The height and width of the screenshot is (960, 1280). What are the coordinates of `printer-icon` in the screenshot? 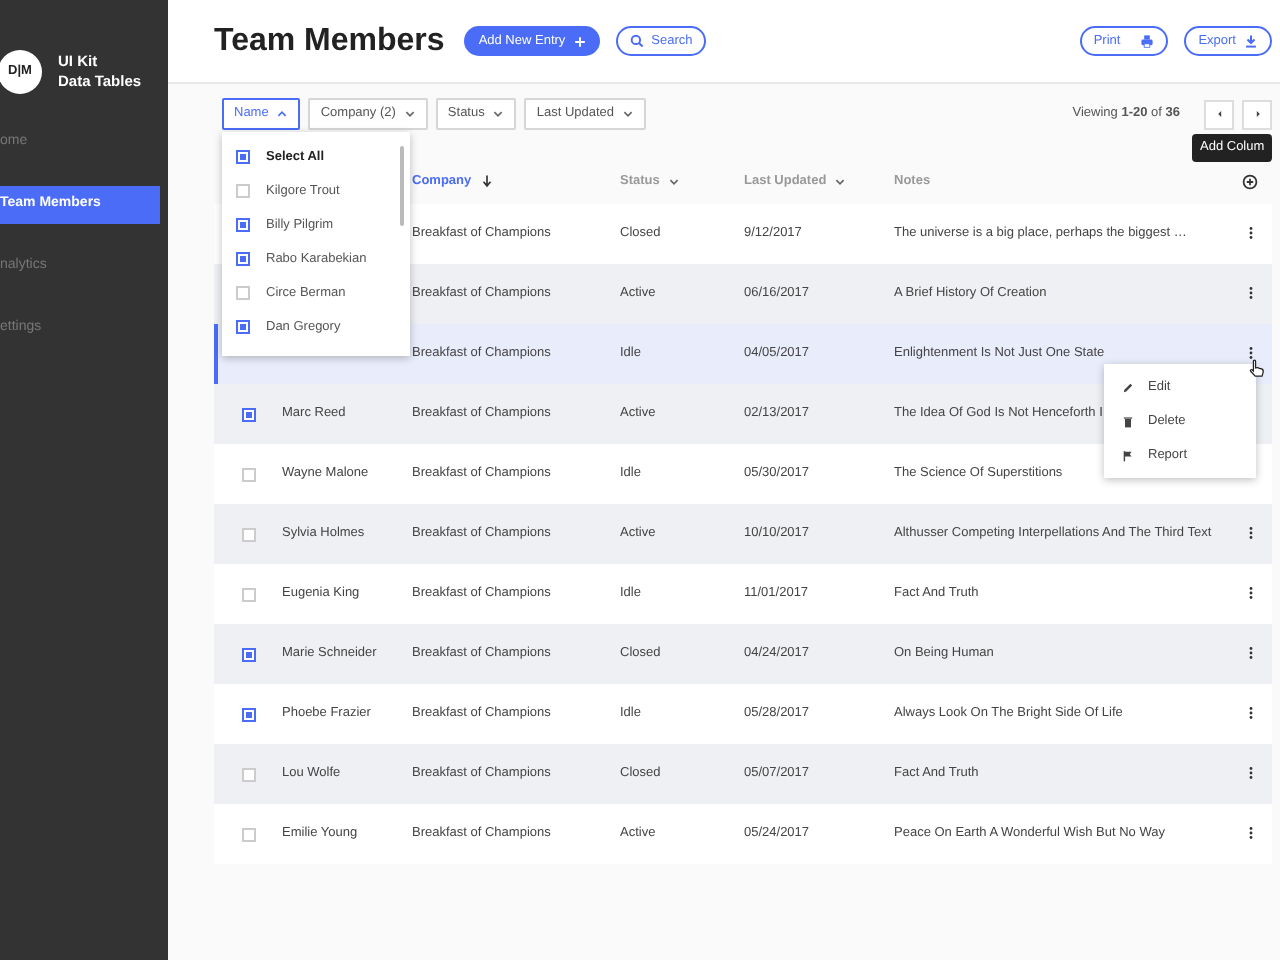 It's located at (1147, 41).